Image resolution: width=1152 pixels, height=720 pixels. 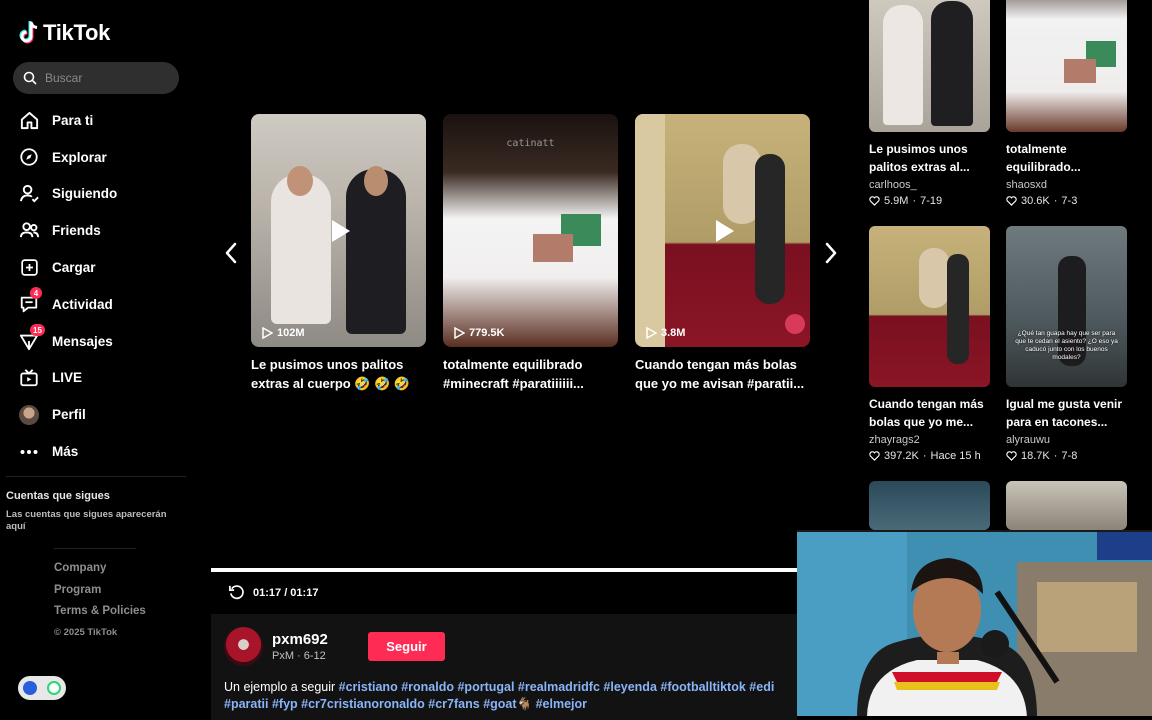 I want to click on nav-item-cargar: Cargar, so click(x=103, y=267).